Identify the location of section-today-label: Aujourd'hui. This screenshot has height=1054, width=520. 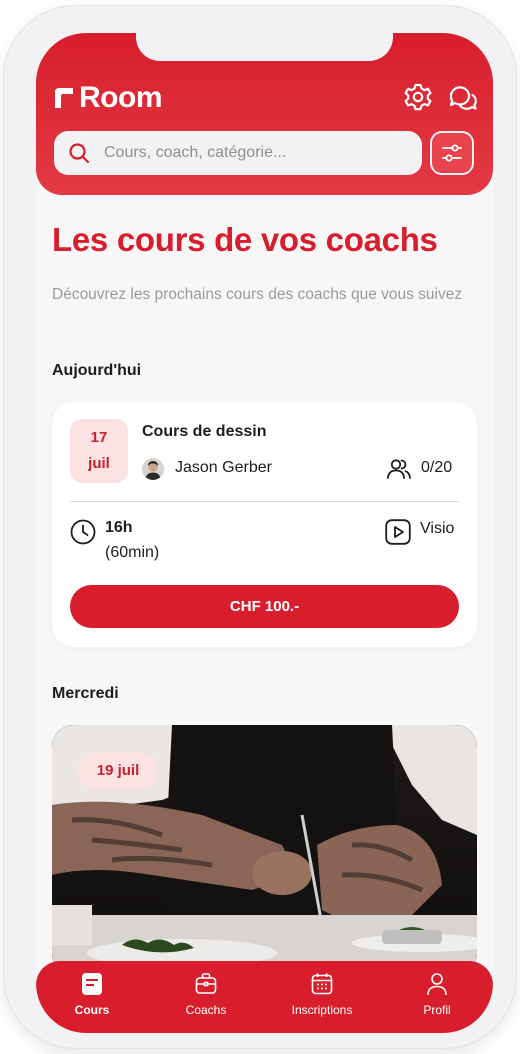
(97, 370).